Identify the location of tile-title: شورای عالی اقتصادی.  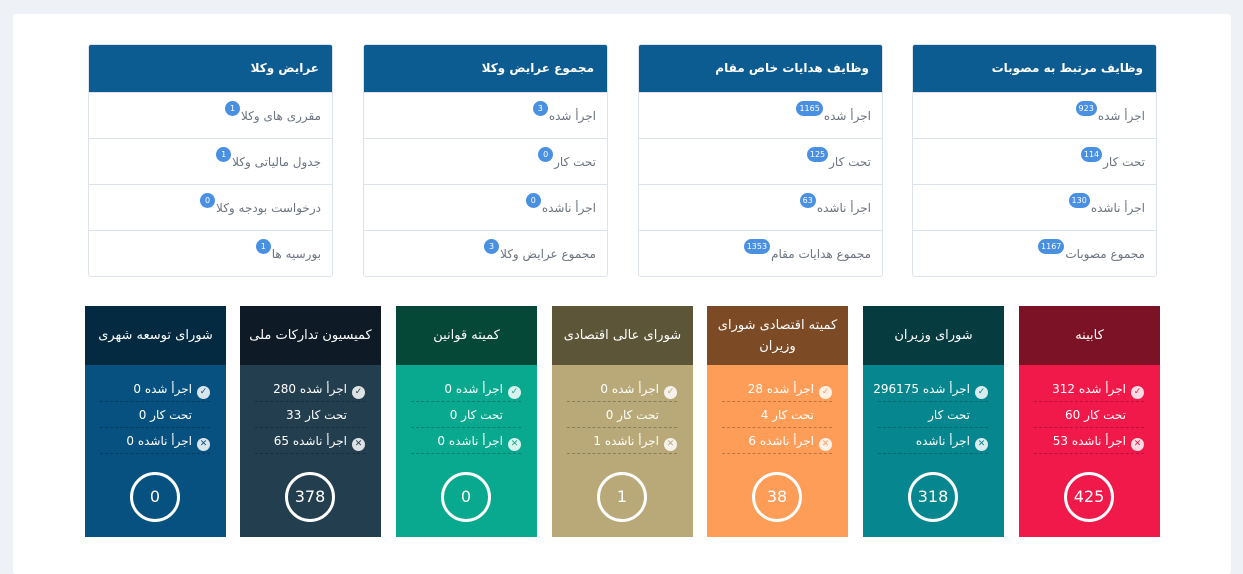
(622, 335).